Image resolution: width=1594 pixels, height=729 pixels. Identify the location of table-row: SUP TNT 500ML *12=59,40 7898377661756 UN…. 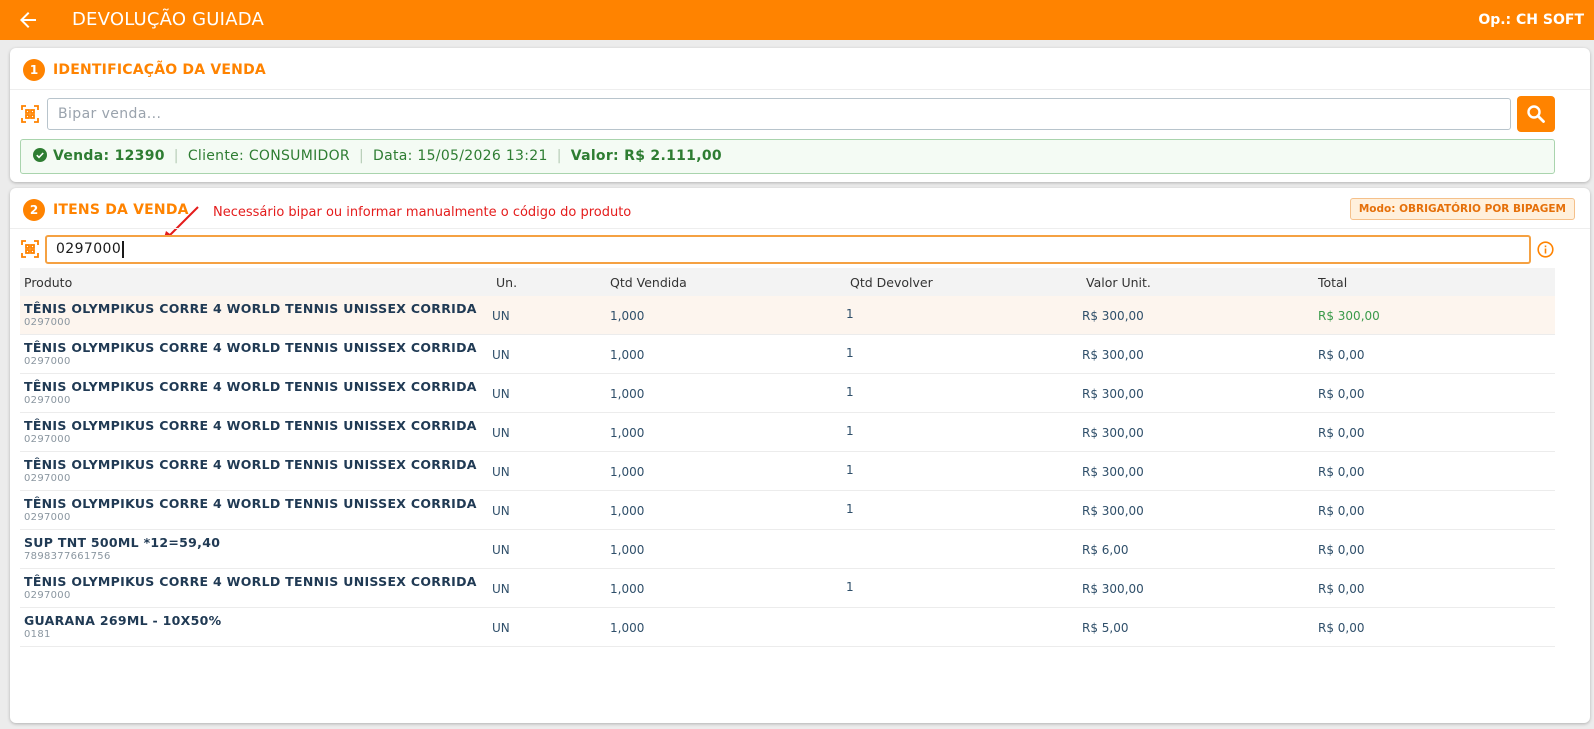
(787, 549).